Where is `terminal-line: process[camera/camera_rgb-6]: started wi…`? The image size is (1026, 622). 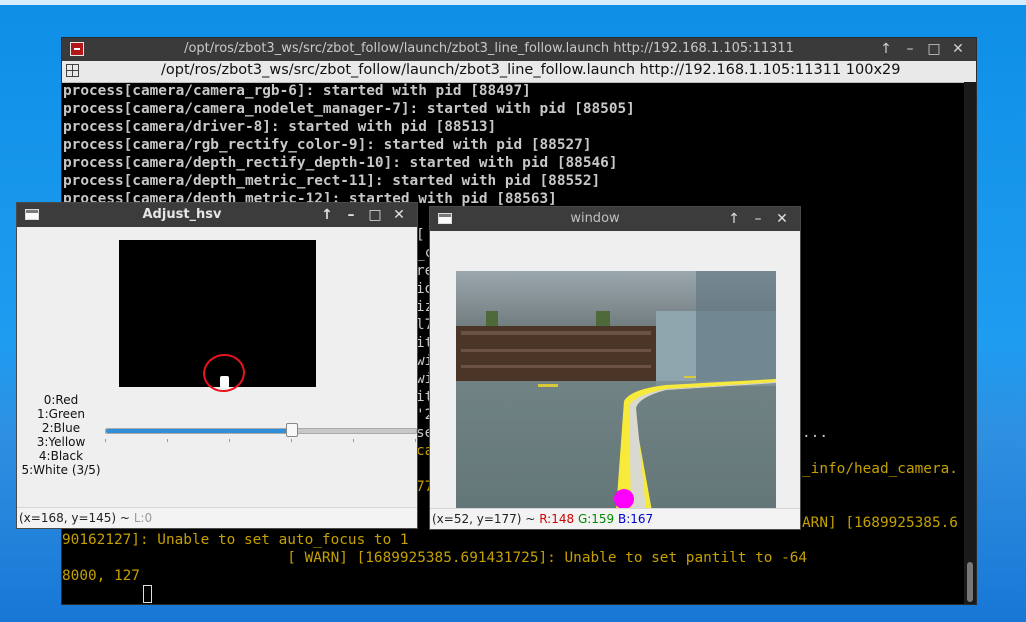
terminal-line: process[camera/camera_rgb-6]: started wi… is located at coordinates (297, 91).